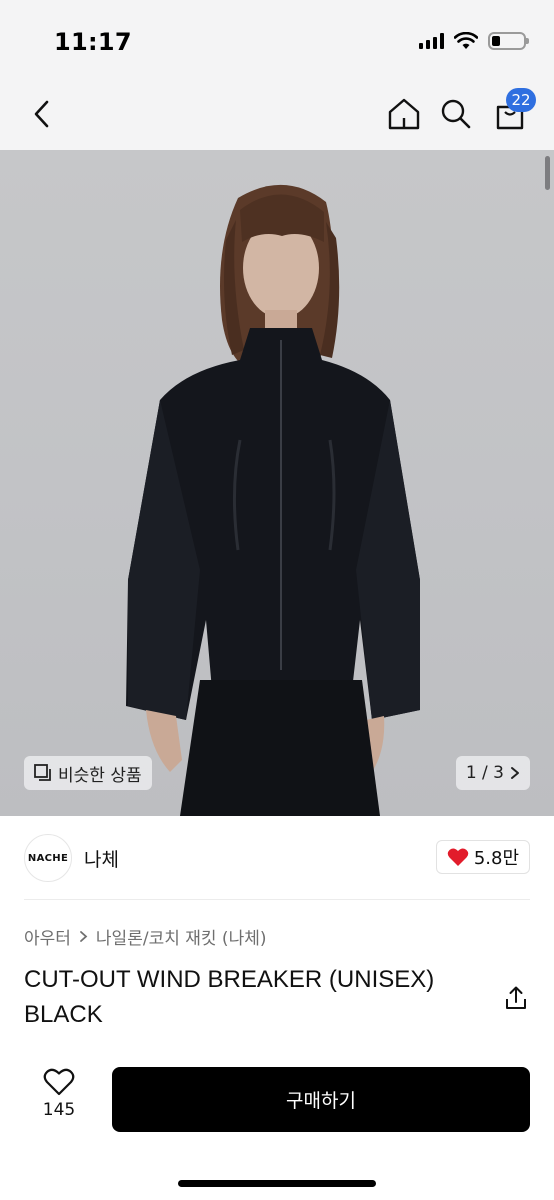 The image size is (554, 1200). I want to click on status-time: 11:17, so click(93, 42).